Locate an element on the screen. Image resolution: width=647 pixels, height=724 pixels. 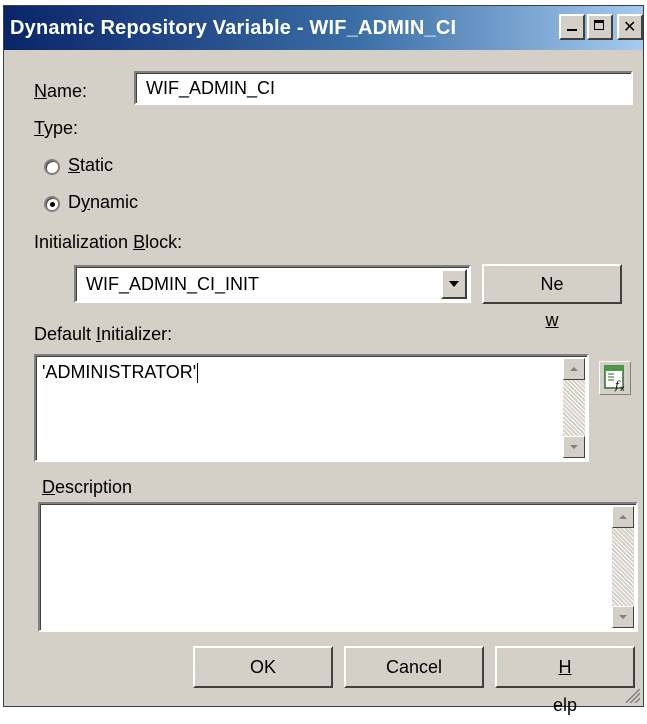
expression-builder-icon: f x is located at coordinates (614, 379).